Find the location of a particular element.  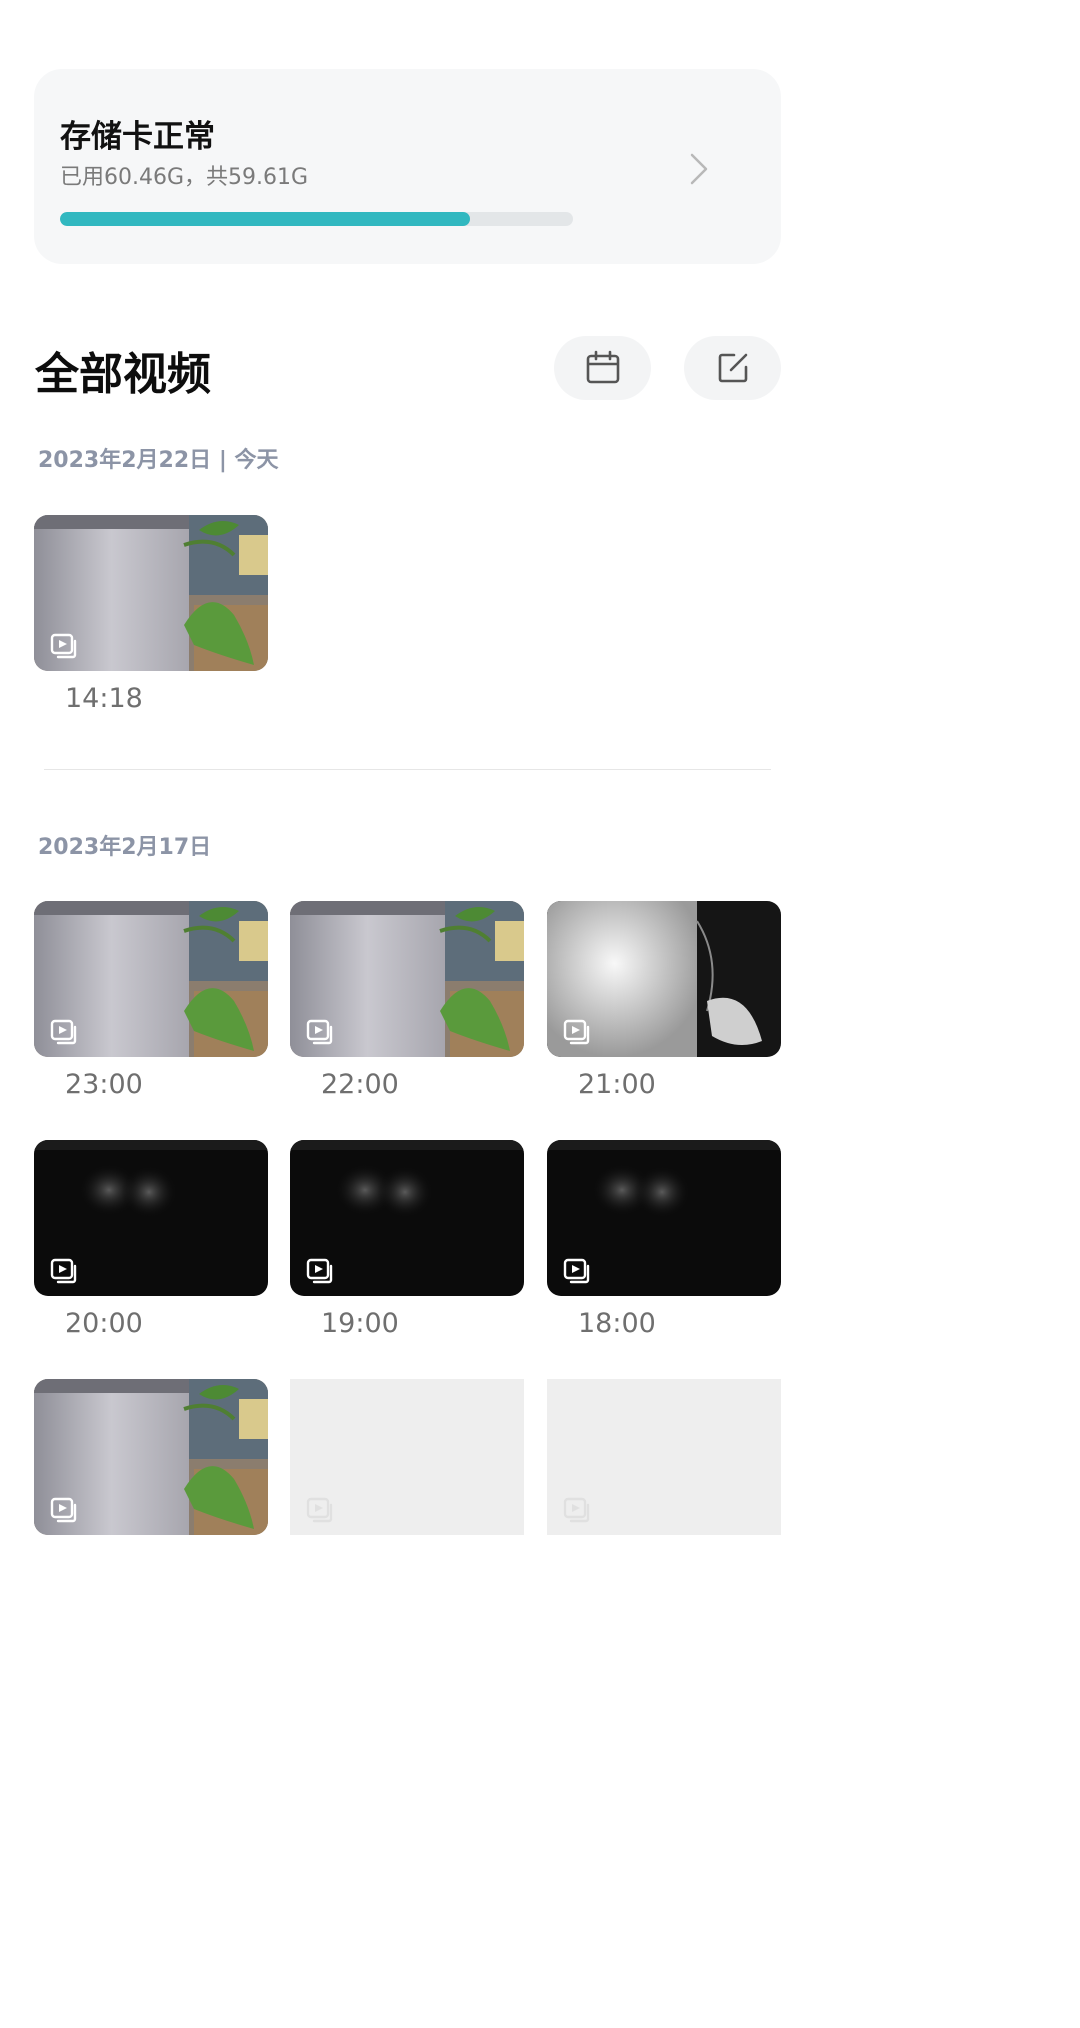

video-time-label: 22:00 is located at coordinates (360, 1084).